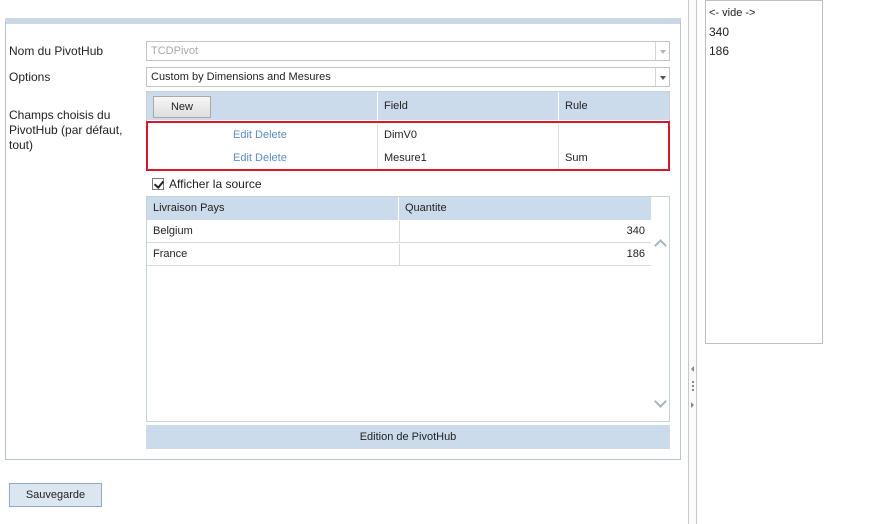 The height and width of the screenshot is (524, 872). Describe the element at coordinates (158, 184) in the screenshot. I see `show-source-checkbox` at that location.